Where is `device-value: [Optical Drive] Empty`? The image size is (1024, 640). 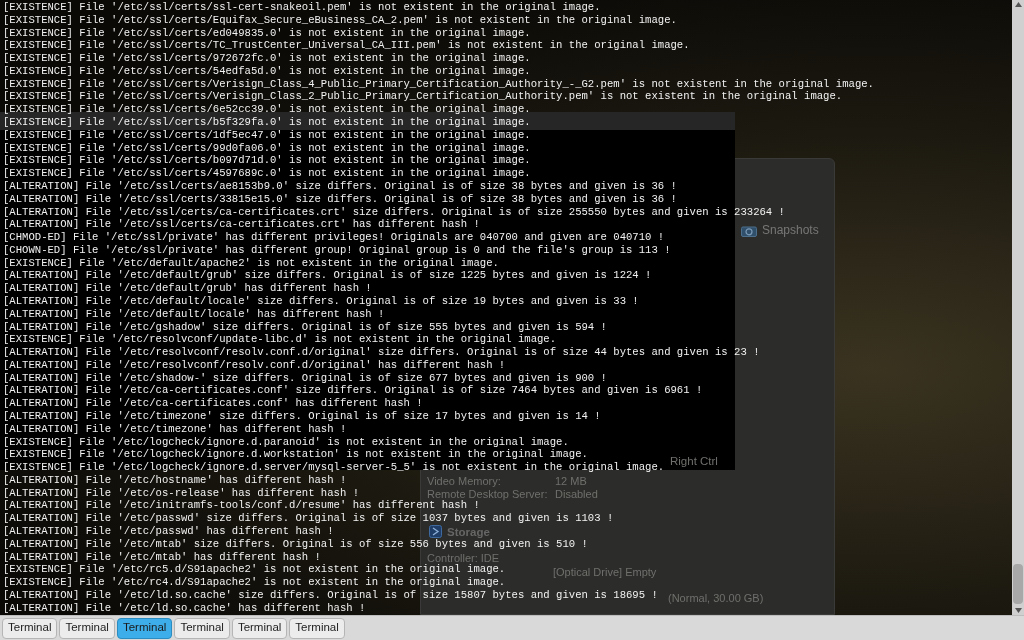 device-value: [Optical Drive] Empty is located at coordinates (605, 572).